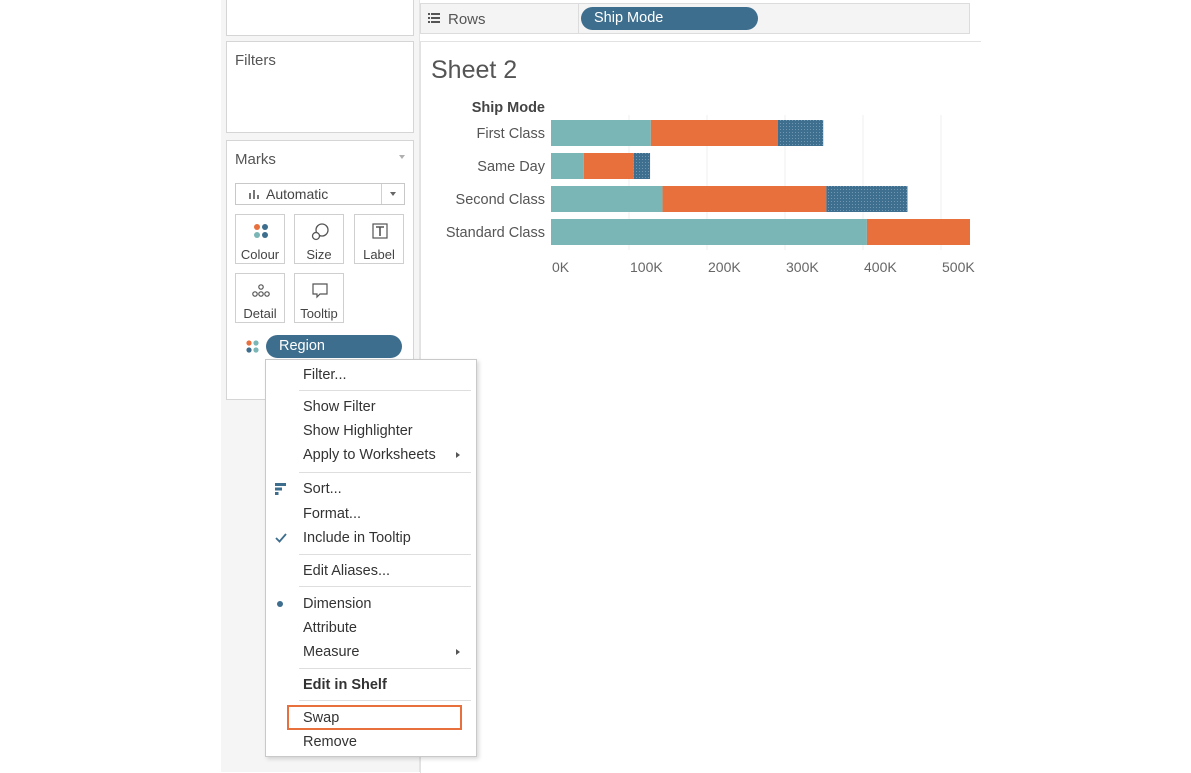  What do you see at coordinates (321, 718) in the screenshot?
I see `menu-item-swap: Swap` at bounding box center [321, 718].